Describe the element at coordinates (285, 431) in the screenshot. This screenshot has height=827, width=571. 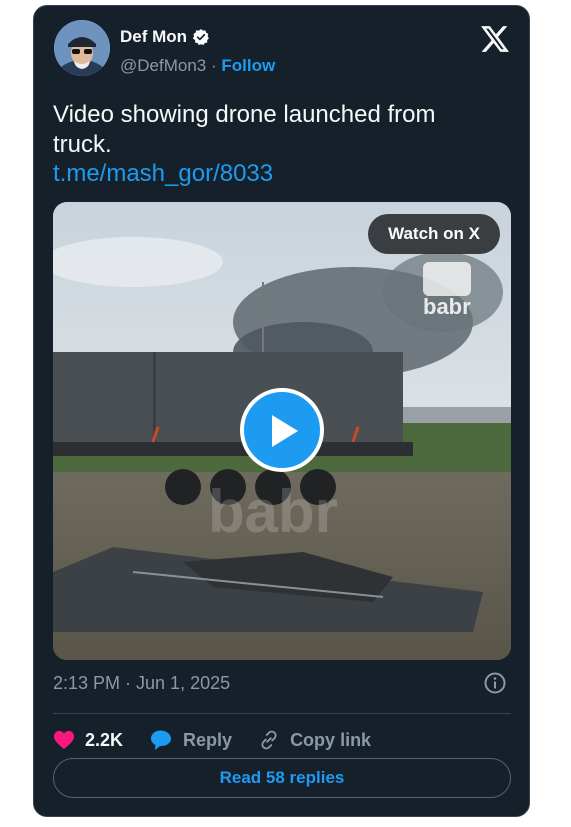
I see `play-icon` at that location.